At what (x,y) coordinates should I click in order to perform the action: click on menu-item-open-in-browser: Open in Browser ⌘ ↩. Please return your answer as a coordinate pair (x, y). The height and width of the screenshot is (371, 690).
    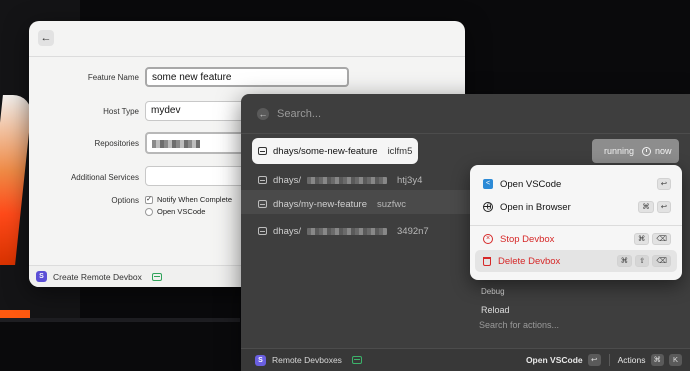
    Looking at the image, I should click on (576, 207).